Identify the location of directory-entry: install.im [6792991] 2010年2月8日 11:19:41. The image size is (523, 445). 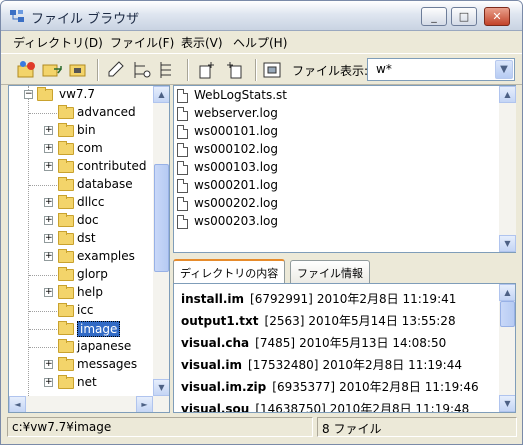
(341, 301).